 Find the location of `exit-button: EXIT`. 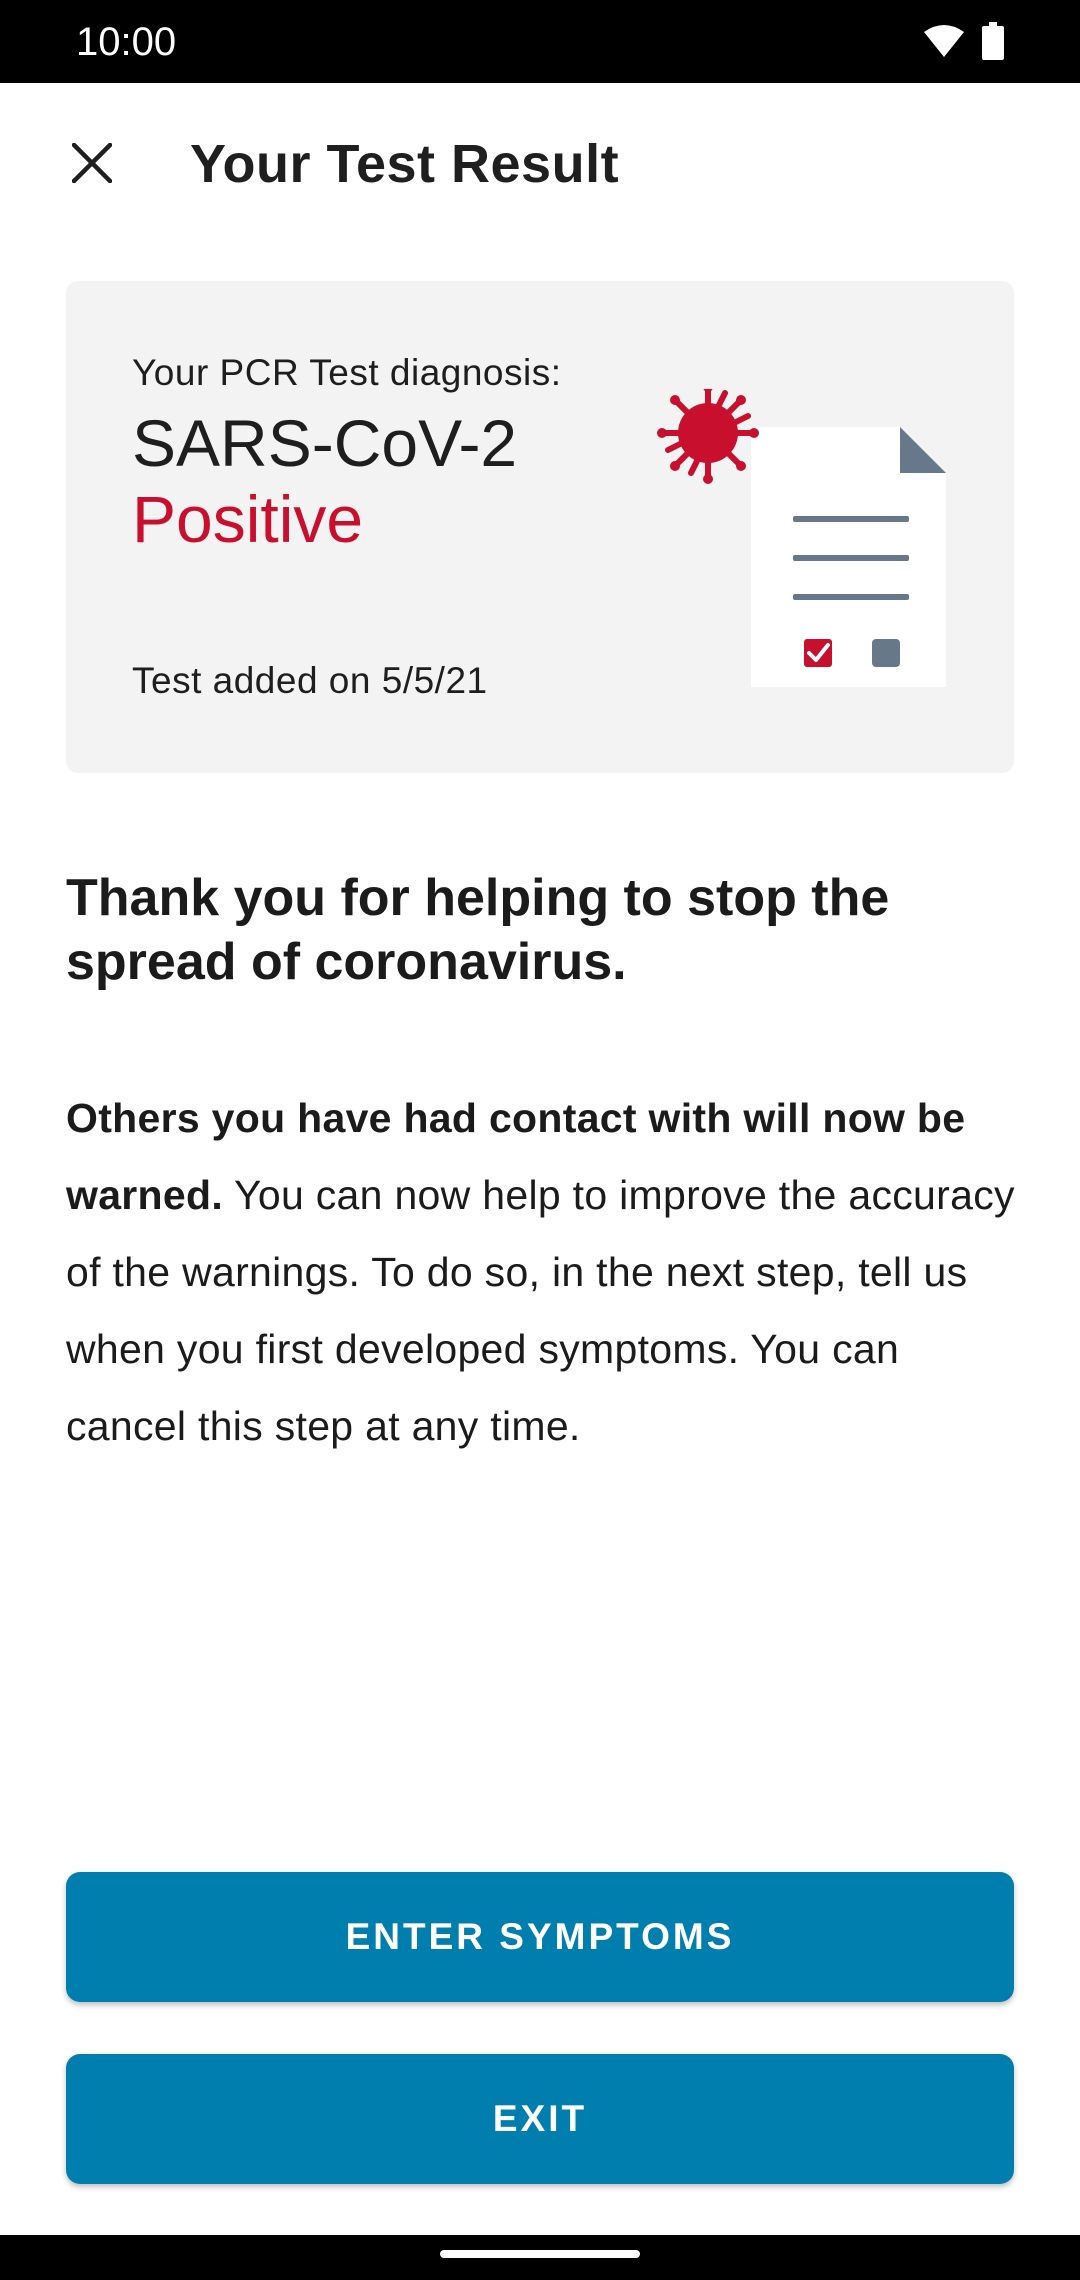

exit-button: EXIT is located at coordinates (540, 2119).